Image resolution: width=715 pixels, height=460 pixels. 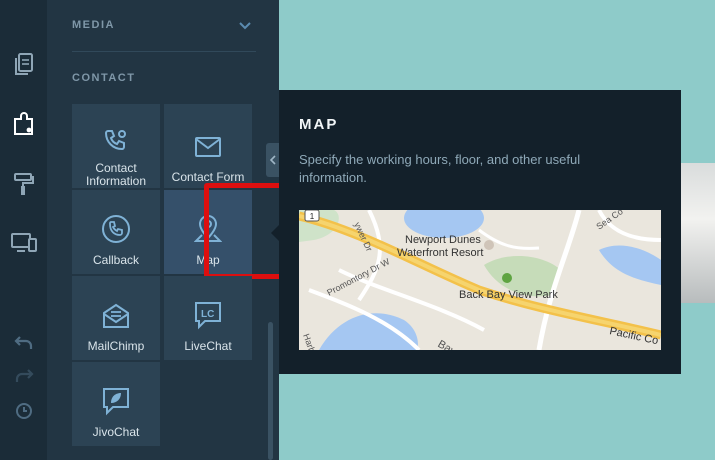 I want to click on undo-icon, so click(x=23, y=343).